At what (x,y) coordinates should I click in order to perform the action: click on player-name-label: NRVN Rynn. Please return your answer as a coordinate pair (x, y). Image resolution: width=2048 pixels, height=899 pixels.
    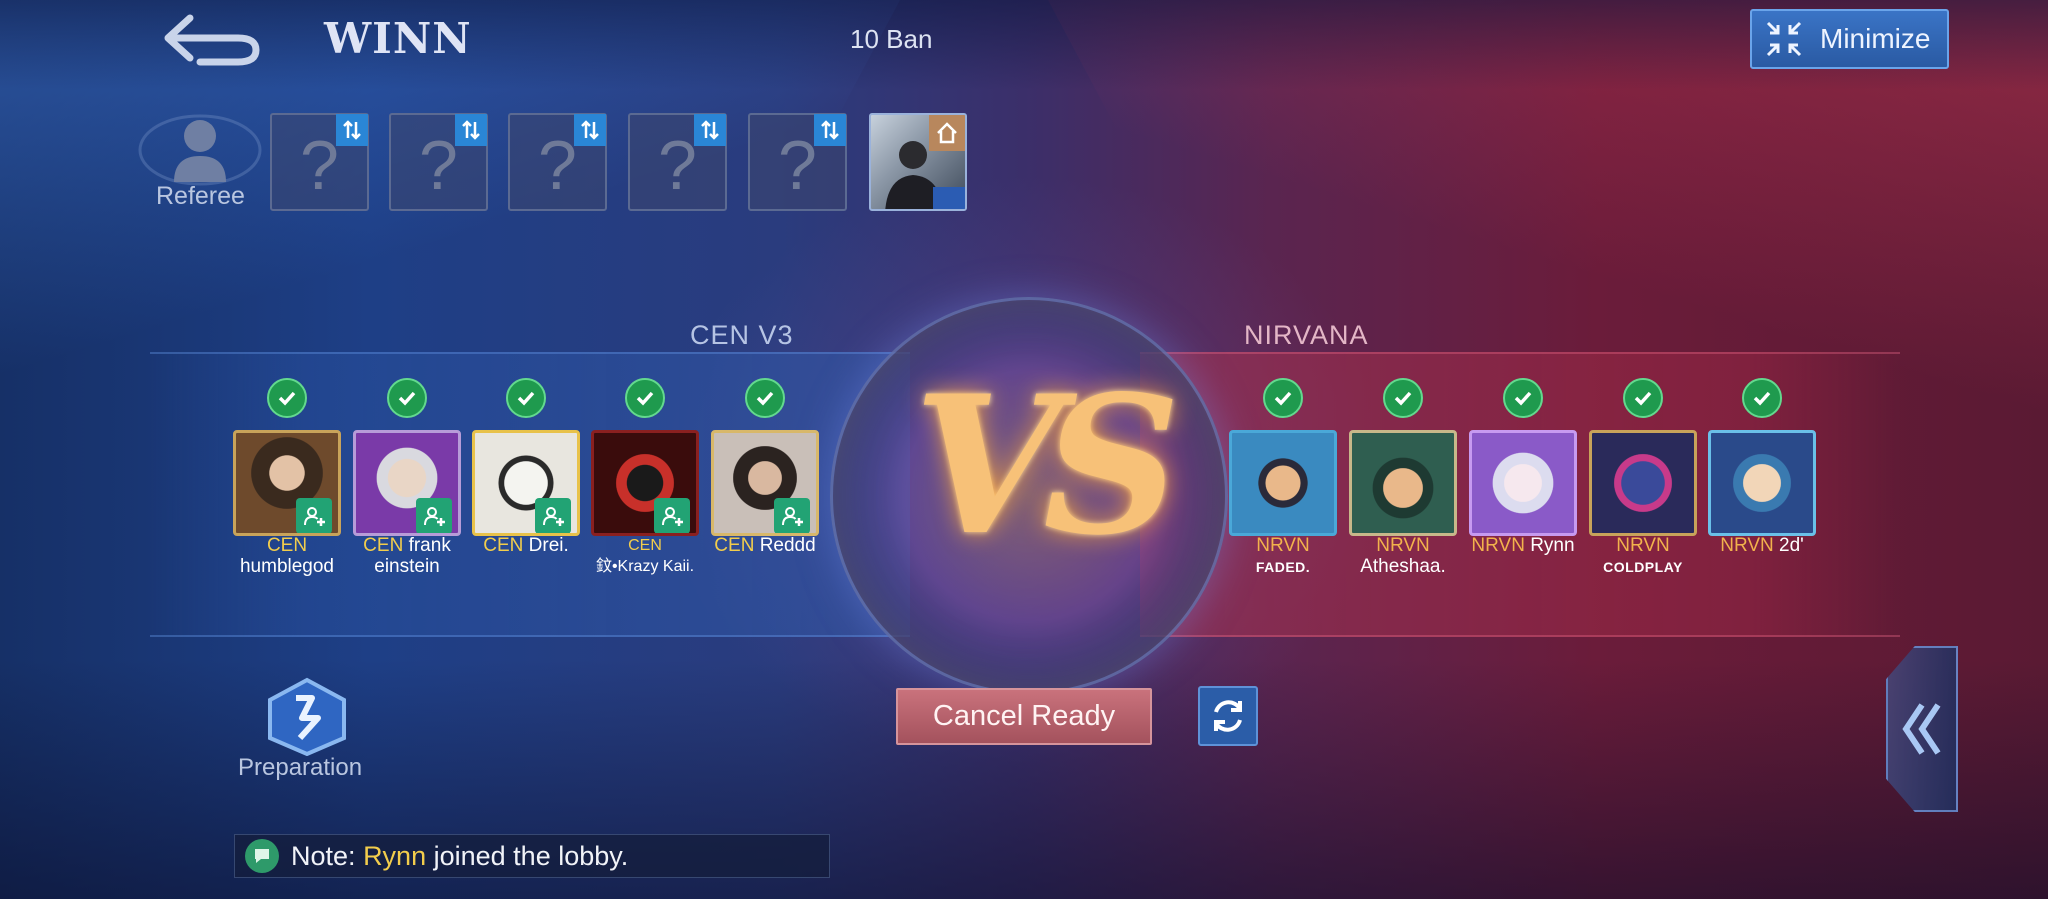
    Looking at the image, I should click on (1523, 545).